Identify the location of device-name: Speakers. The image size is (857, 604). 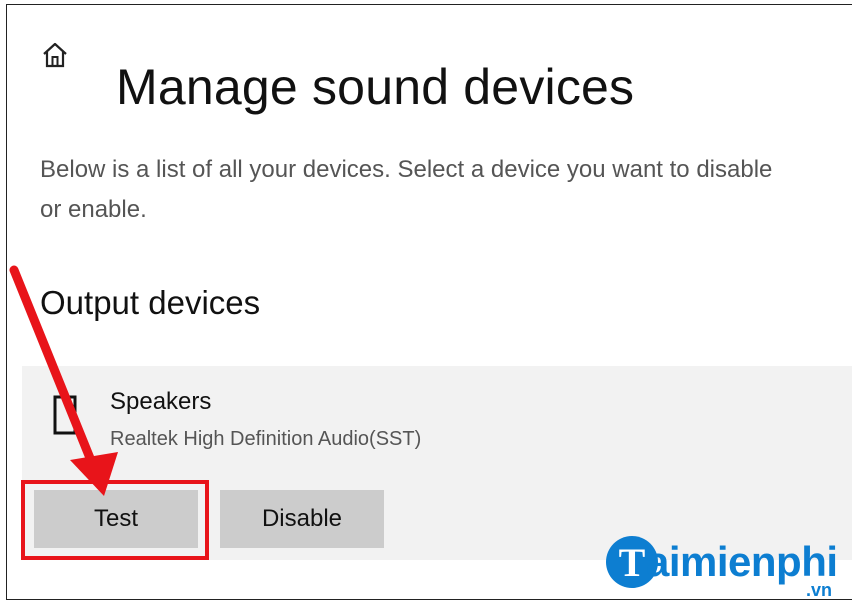
(161, 401).